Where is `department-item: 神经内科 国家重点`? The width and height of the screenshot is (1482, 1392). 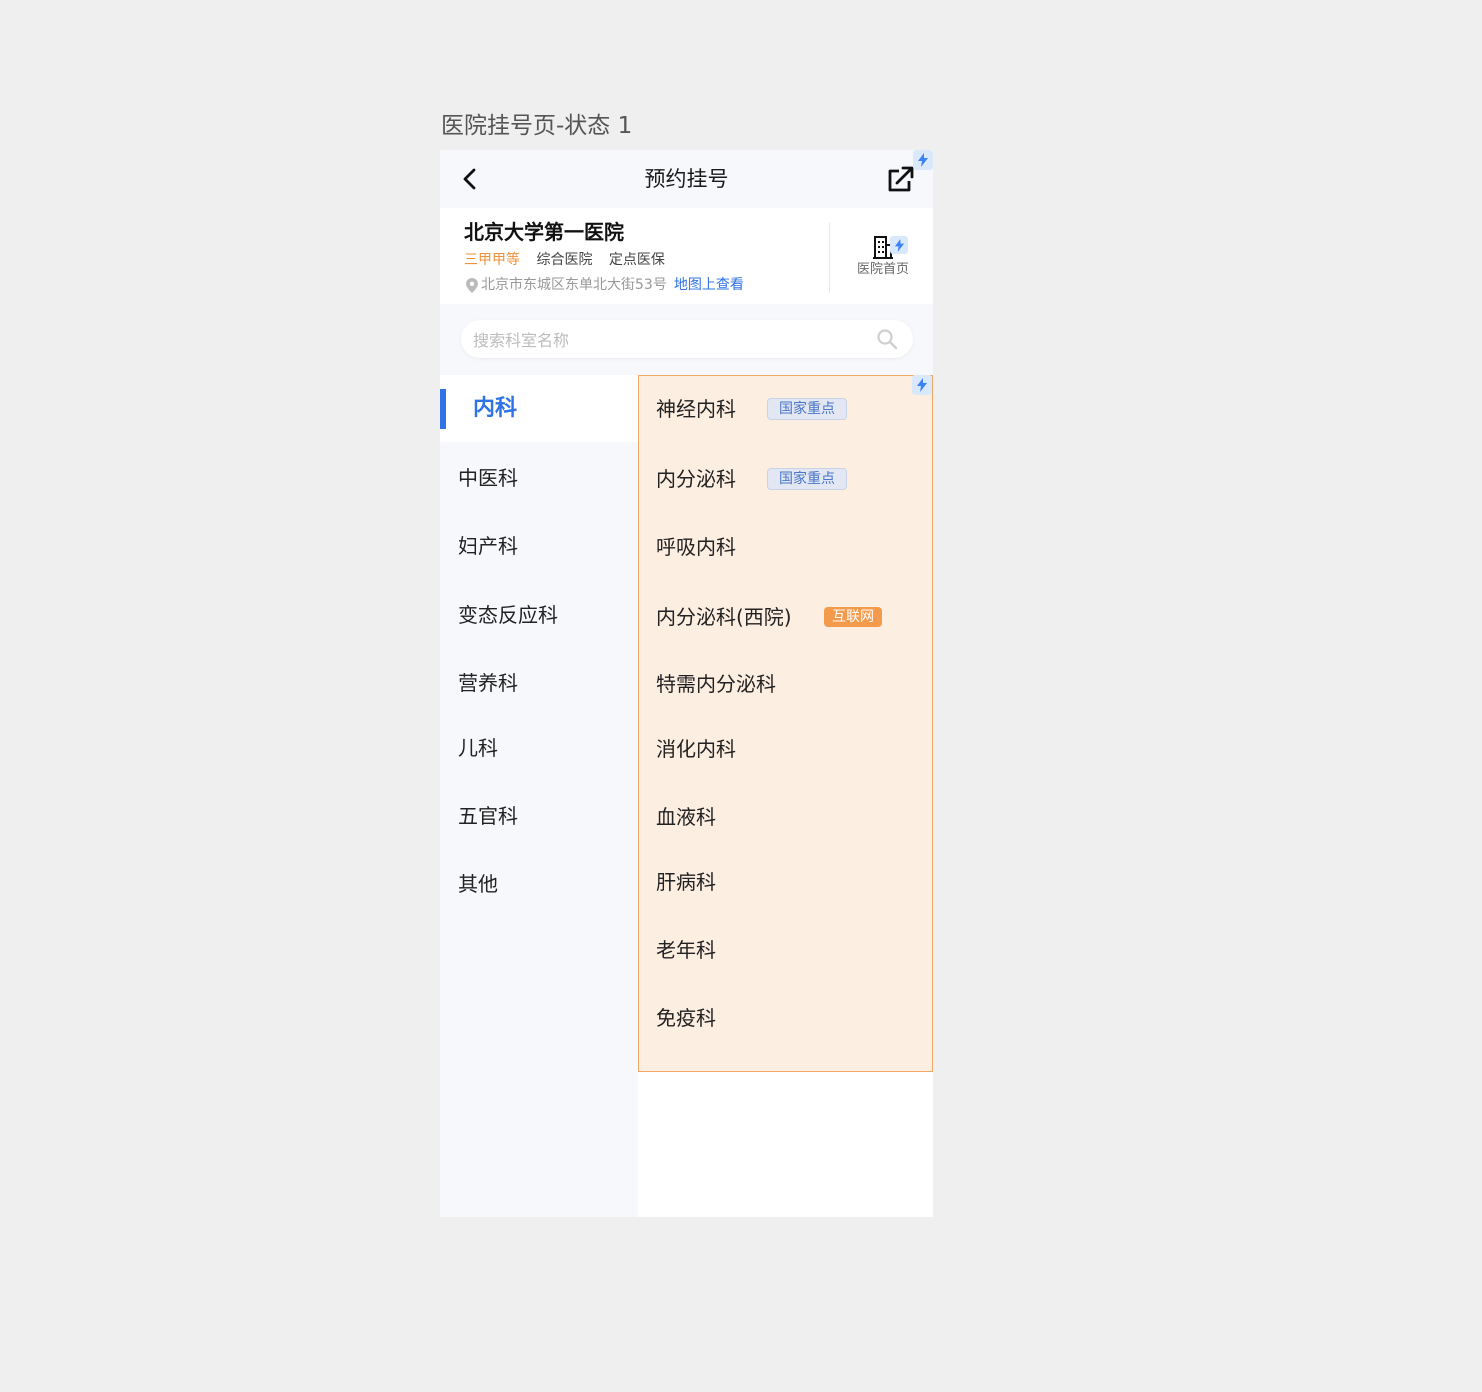 department-item: 神经内科 国家重点 is located at coordinates (785, 409).